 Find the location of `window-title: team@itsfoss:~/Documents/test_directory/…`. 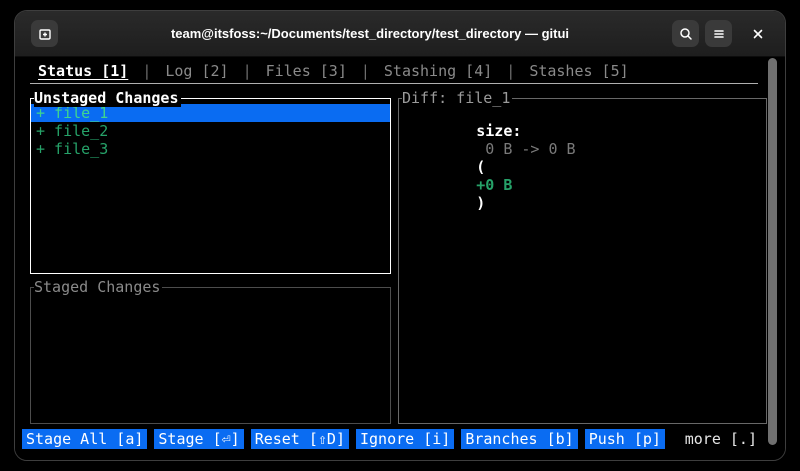

window-title: team@itsfoss:~/Documents/test_directory/… is located at coordinates (370, 33).